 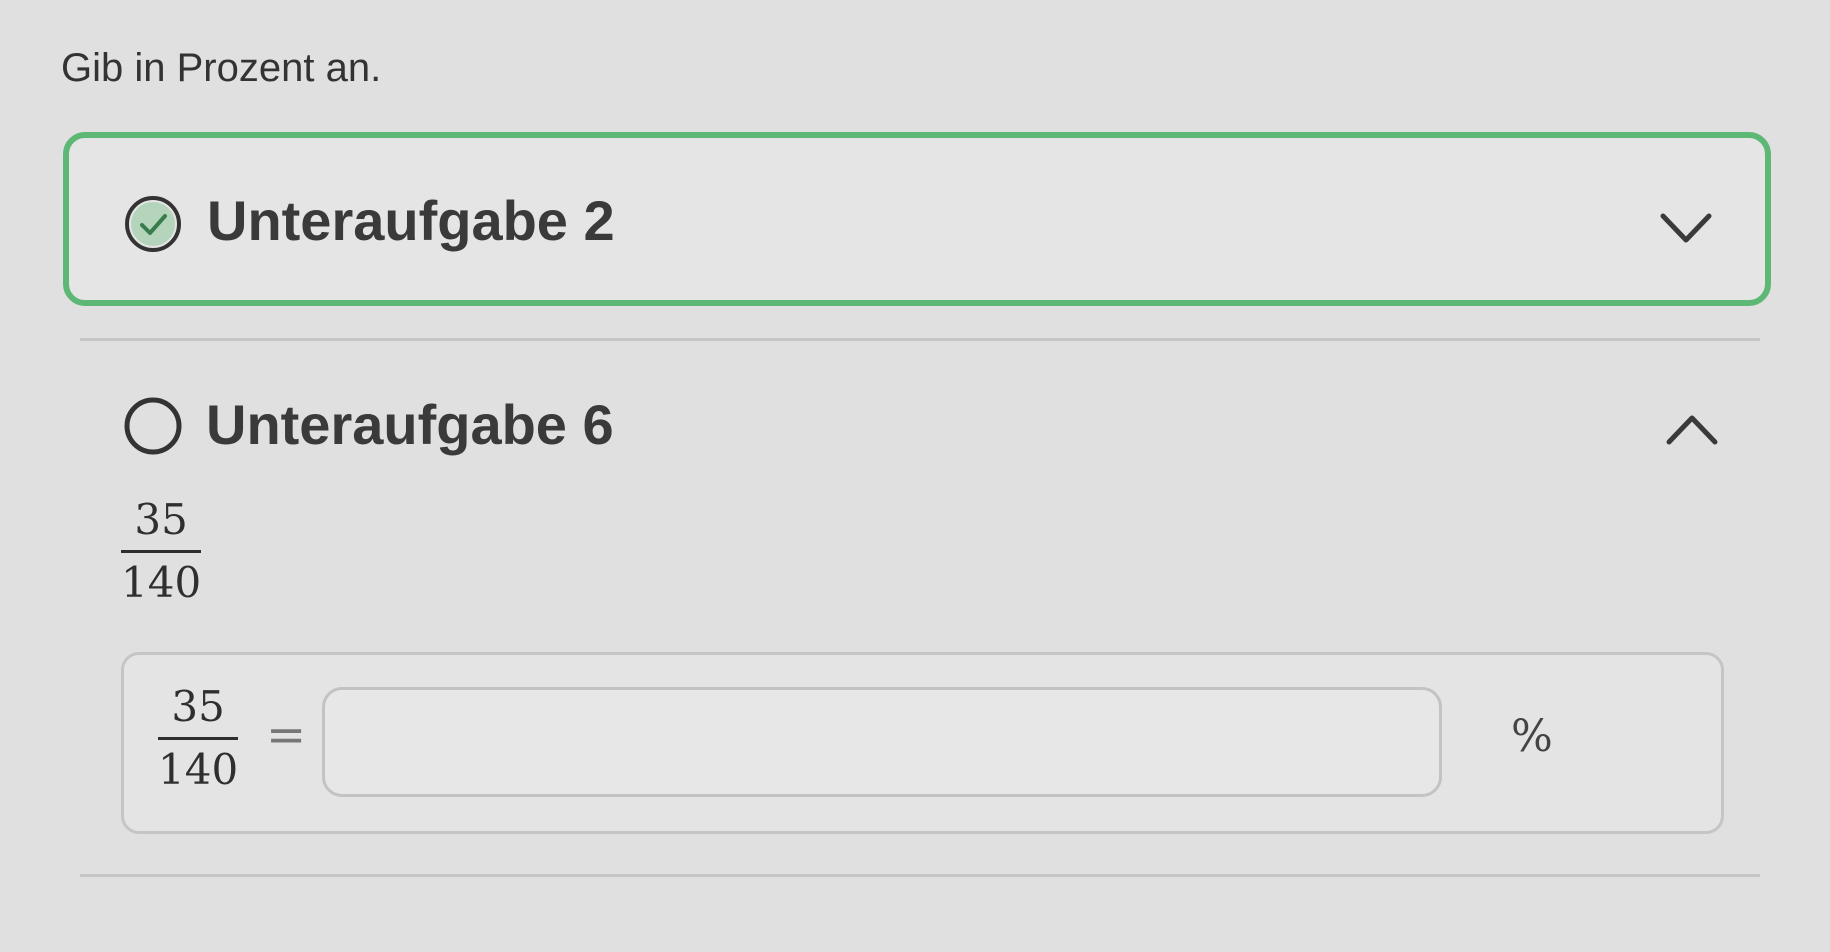 What do you see at coordinates (411, 220) in the screenshot?
I see `subtask-title: Unteraufgabe 2` at bounding box center [411, 220].